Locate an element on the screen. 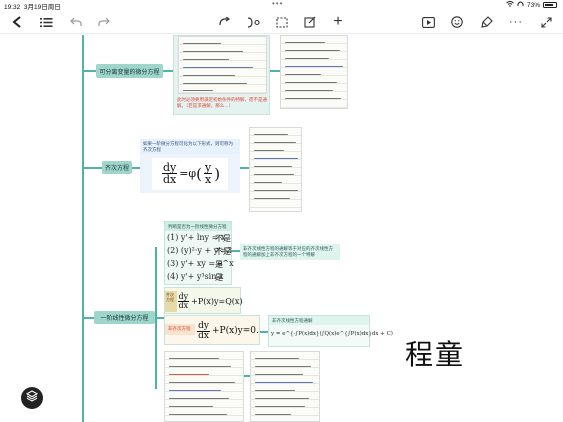 Image resolution: width=563 pixels, height=422 pixels. note-button is located at coordinates (310, 22).